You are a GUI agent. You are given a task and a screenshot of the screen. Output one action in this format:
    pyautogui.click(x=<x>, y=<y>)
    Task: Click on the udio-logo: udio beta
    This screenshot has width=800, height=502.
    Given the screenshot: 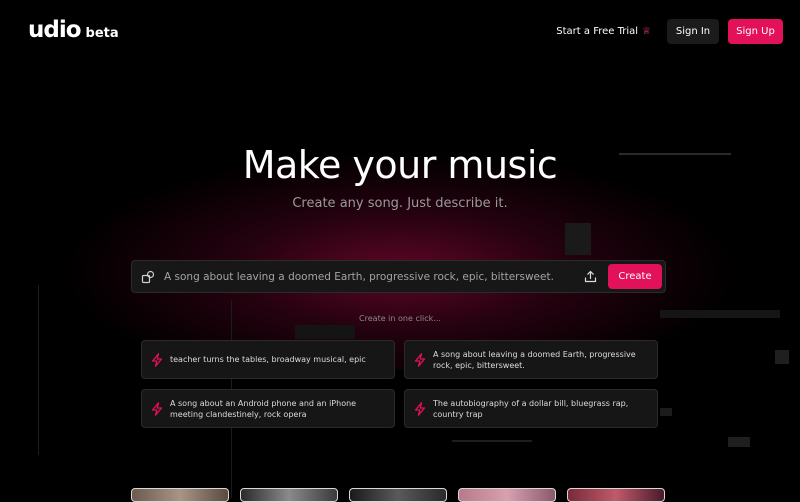 What is the action you would take?
    pyautogui.click(x=73, y=30)
    